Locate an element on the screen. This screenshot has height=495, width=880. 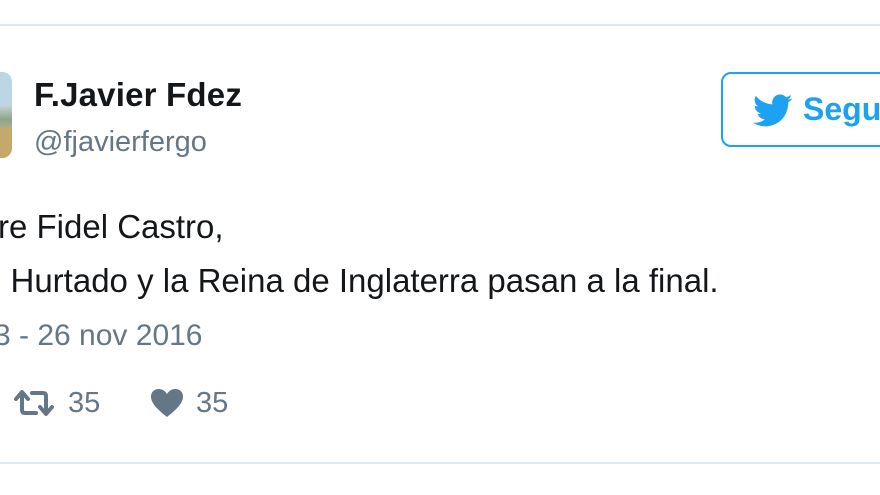
author-name: F.Javier Fdez is located at coordinates (138, 95).